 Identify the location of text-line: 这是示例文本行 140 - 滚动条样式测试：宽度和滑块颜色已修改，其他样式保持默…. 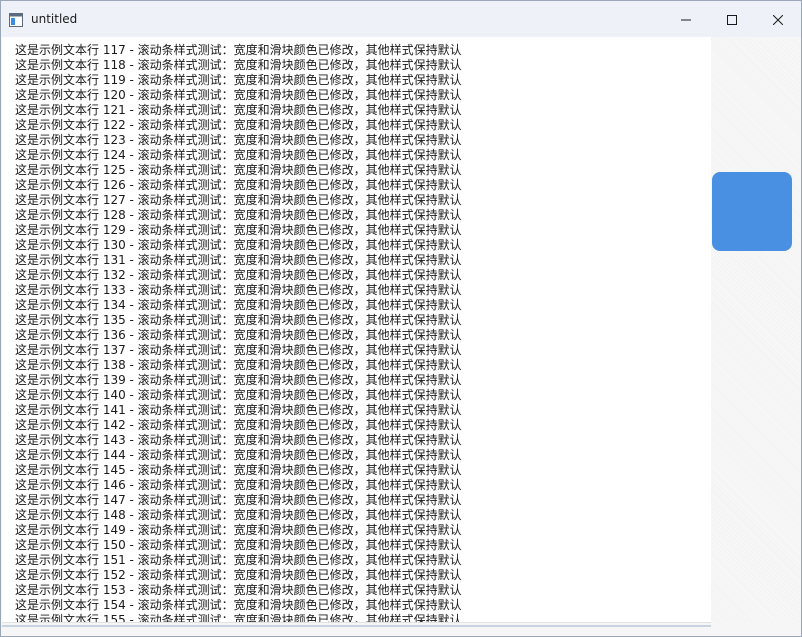
(238, 395).